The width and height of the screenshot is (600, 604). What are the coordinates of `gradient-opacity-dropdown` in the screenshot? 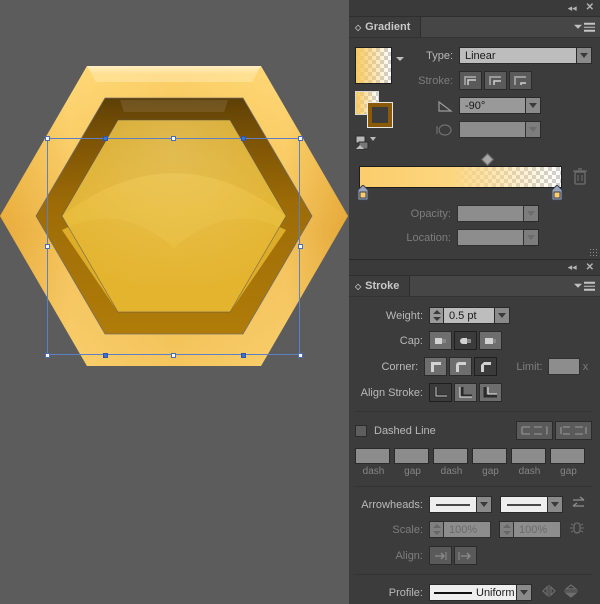 It's located at (531, 213).